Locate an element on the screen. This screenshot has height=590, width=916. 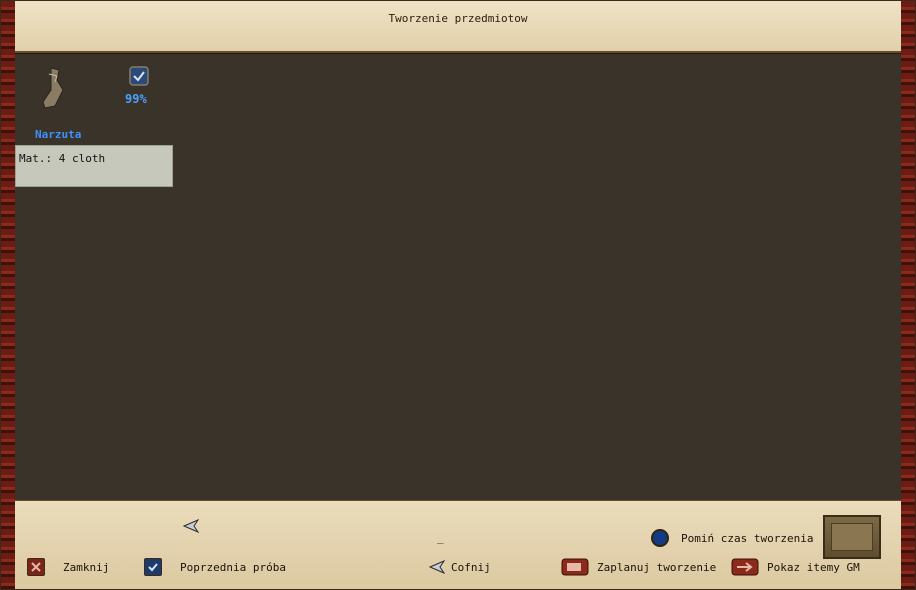
schedule-crafting-button: Zaplanuj tworzenie is located at coordinates (638, 567).